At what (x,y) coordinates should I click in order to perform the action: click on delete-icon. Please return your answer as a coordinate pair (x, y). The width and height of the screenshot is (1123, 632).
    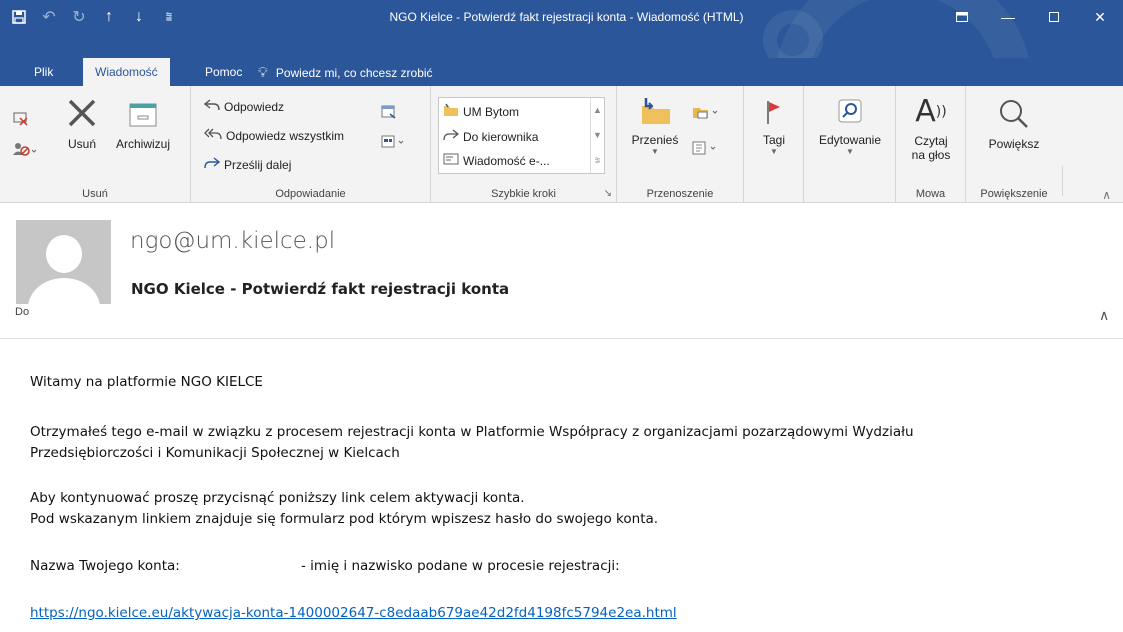
    Looking at the image, I should click on (82, 114).